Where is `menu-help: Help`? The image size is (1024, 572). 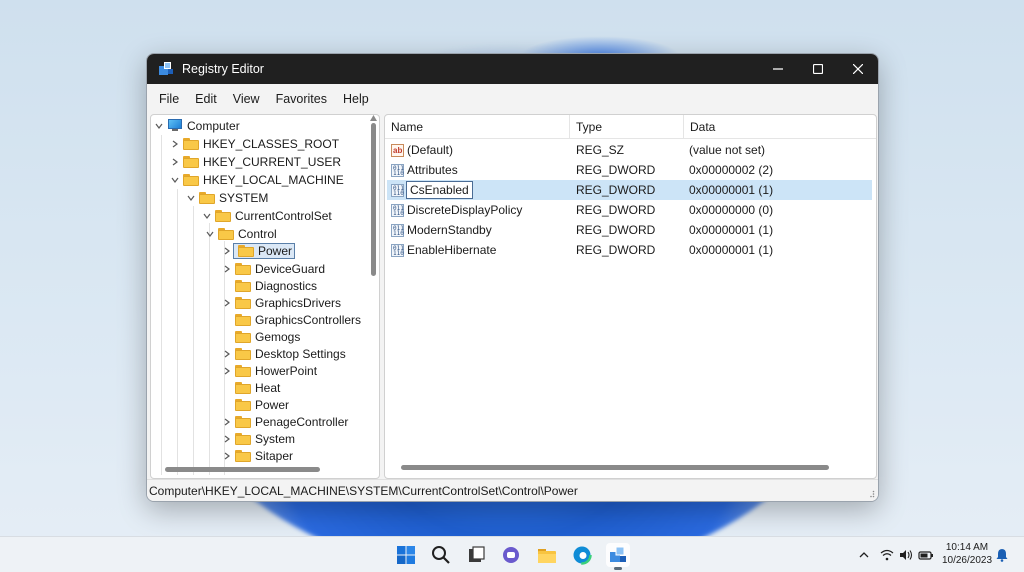 menu-help: Help is located at coordinates (356, 99).